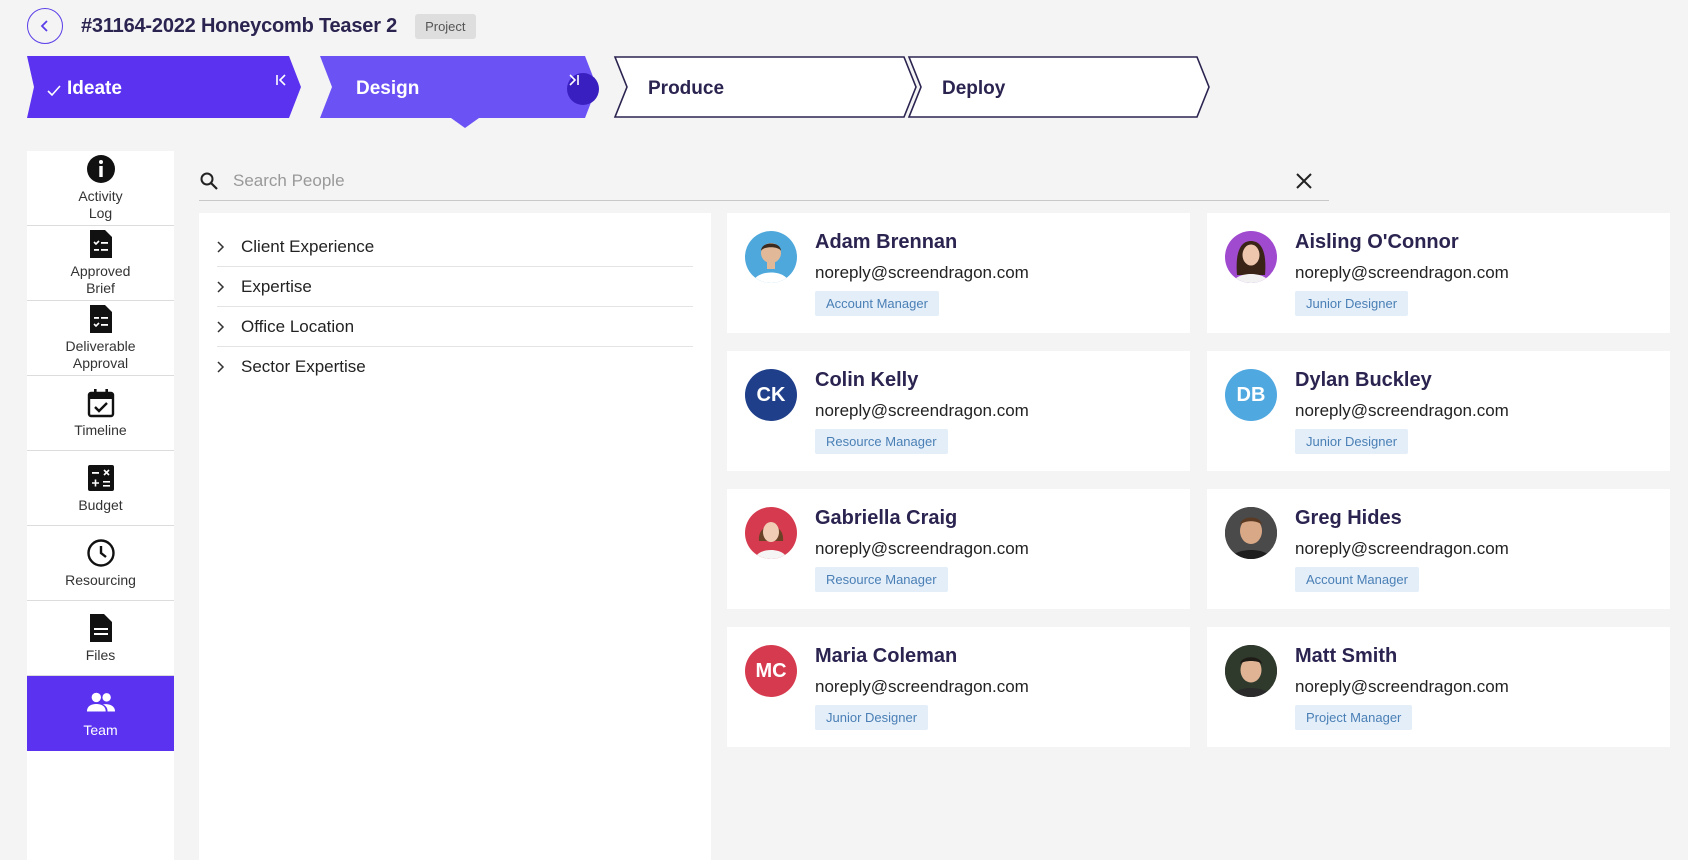 The width and height of the screenshot is (1688, 860). I want to click on nav-label: Deliverable Approval, so click(100, 354).